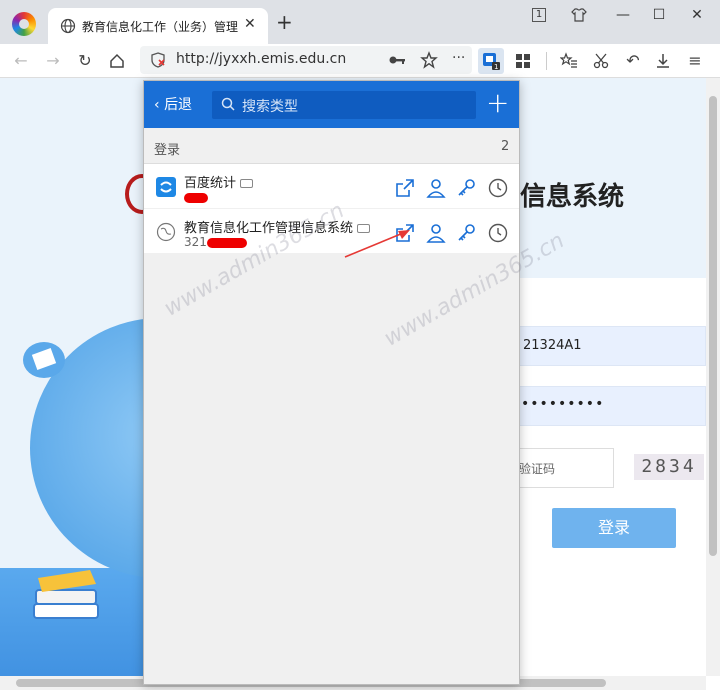 The width and height of the screenshot is (720, 690). I want to click on book-bubble-icon, so click(44, 360).